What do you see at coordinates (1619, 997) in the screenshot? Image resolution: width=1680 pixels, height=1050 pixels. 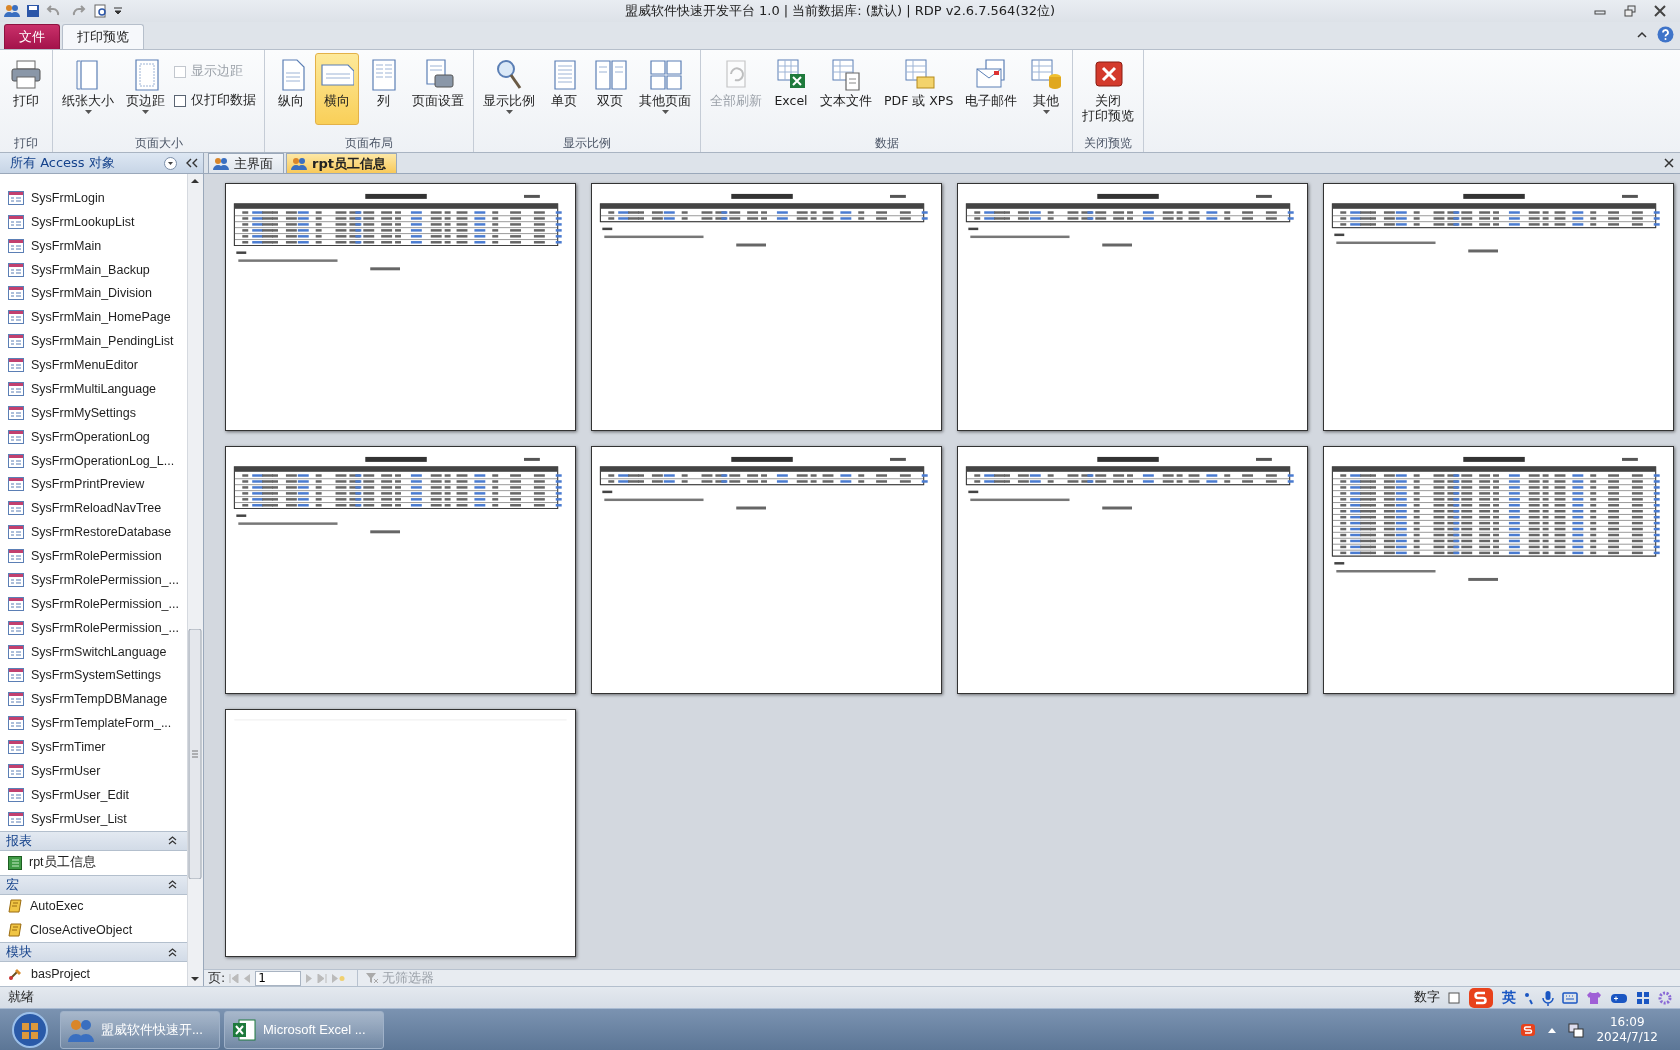 I see `gamepad-icon` at bounding box center [1619, 997].